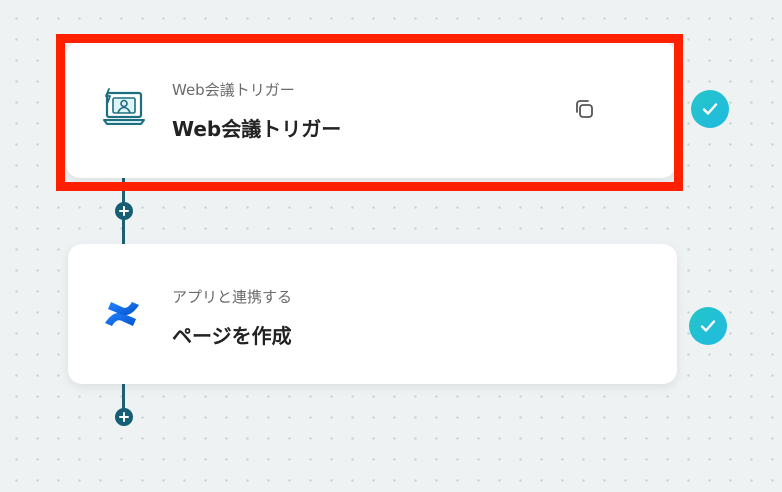 The height and width of the screenshot is (492, 782). Describe the element at coordinates (232, 297) in the screenshot. I see `step-app-label: アプリと連携する` at that location.